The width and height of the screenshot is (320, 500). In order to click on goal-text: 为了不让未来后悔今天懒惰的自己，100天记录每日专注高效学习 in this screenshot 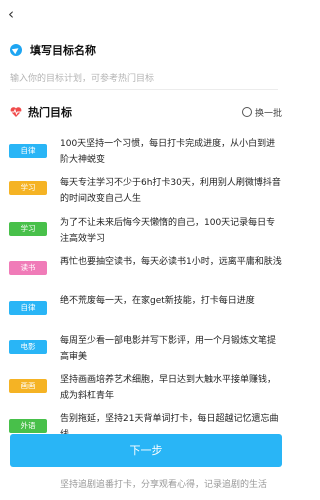, I will do `click(168, 231)`.